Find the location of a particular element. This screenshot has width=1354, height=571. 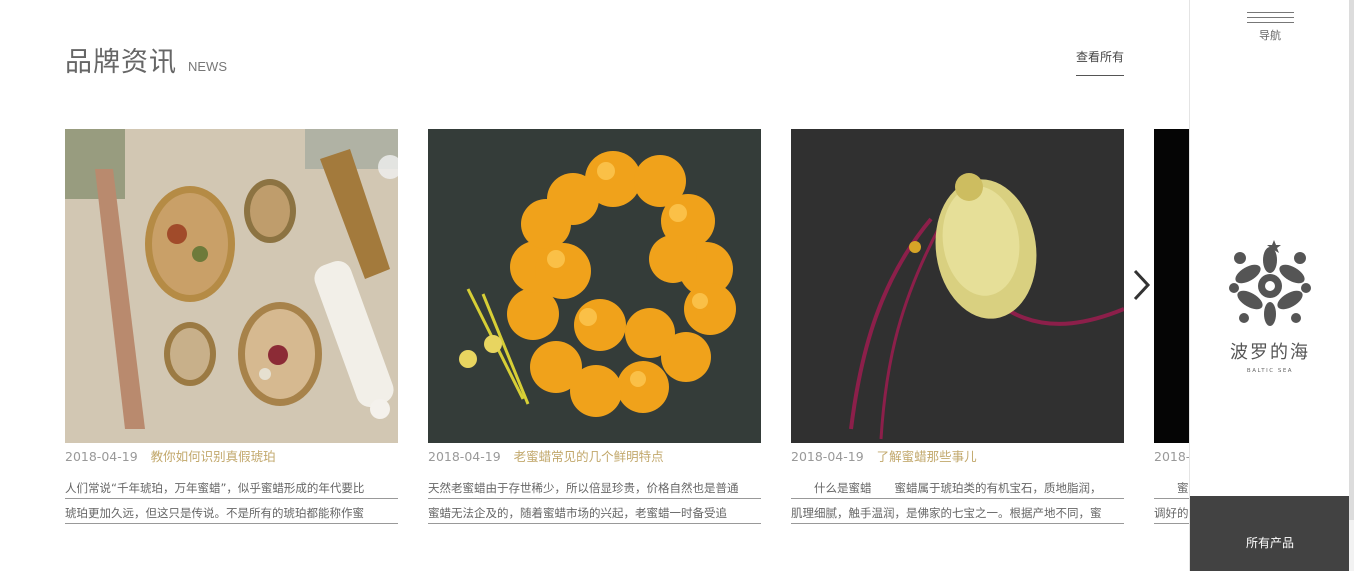

news-image-amber-pendant is located at coordinates (957, 286).